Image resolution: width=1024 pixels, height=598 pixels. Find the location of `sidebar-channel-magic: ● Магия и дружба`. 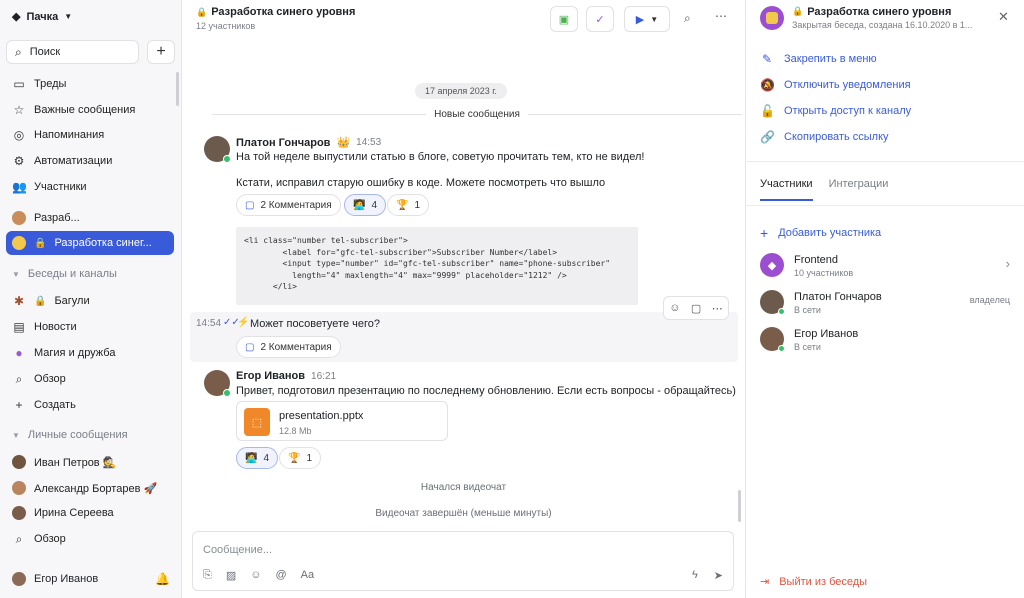

sidebar-channel-magic: ● Магия и дружба is located at coordinates (90, 353).